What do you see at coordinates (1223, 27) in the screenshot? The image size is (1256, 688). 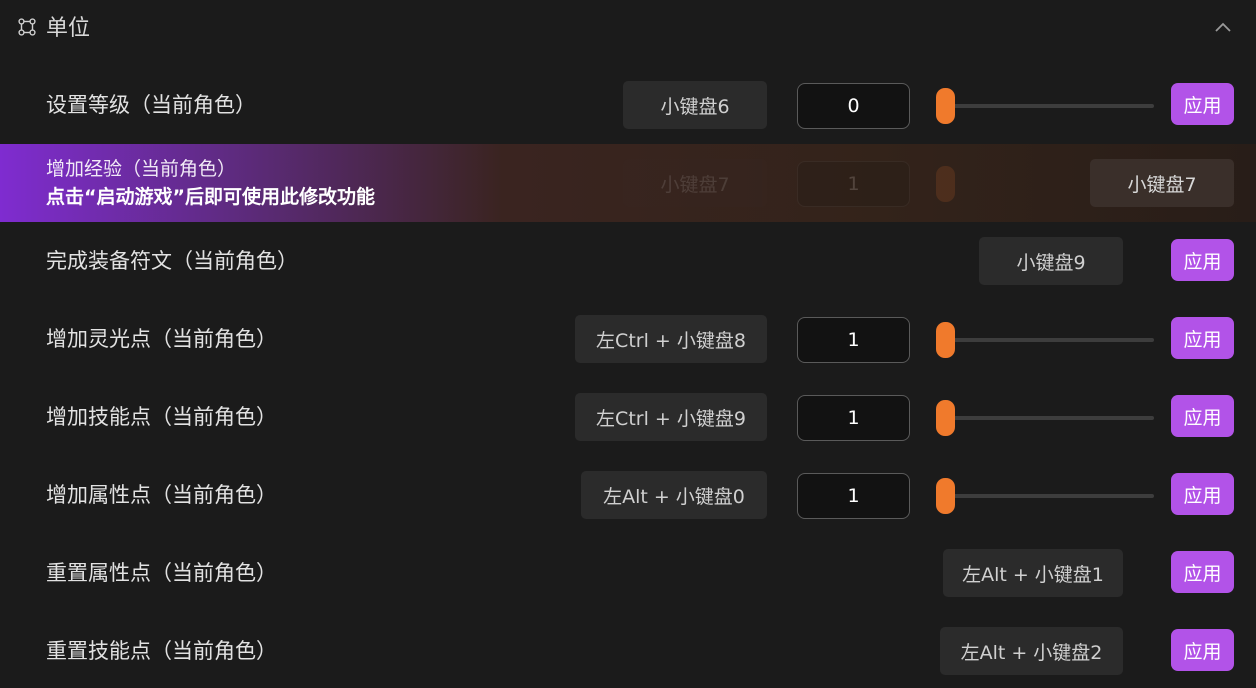 I see `chevron-up-icon` at bounding box center [1223, 27].